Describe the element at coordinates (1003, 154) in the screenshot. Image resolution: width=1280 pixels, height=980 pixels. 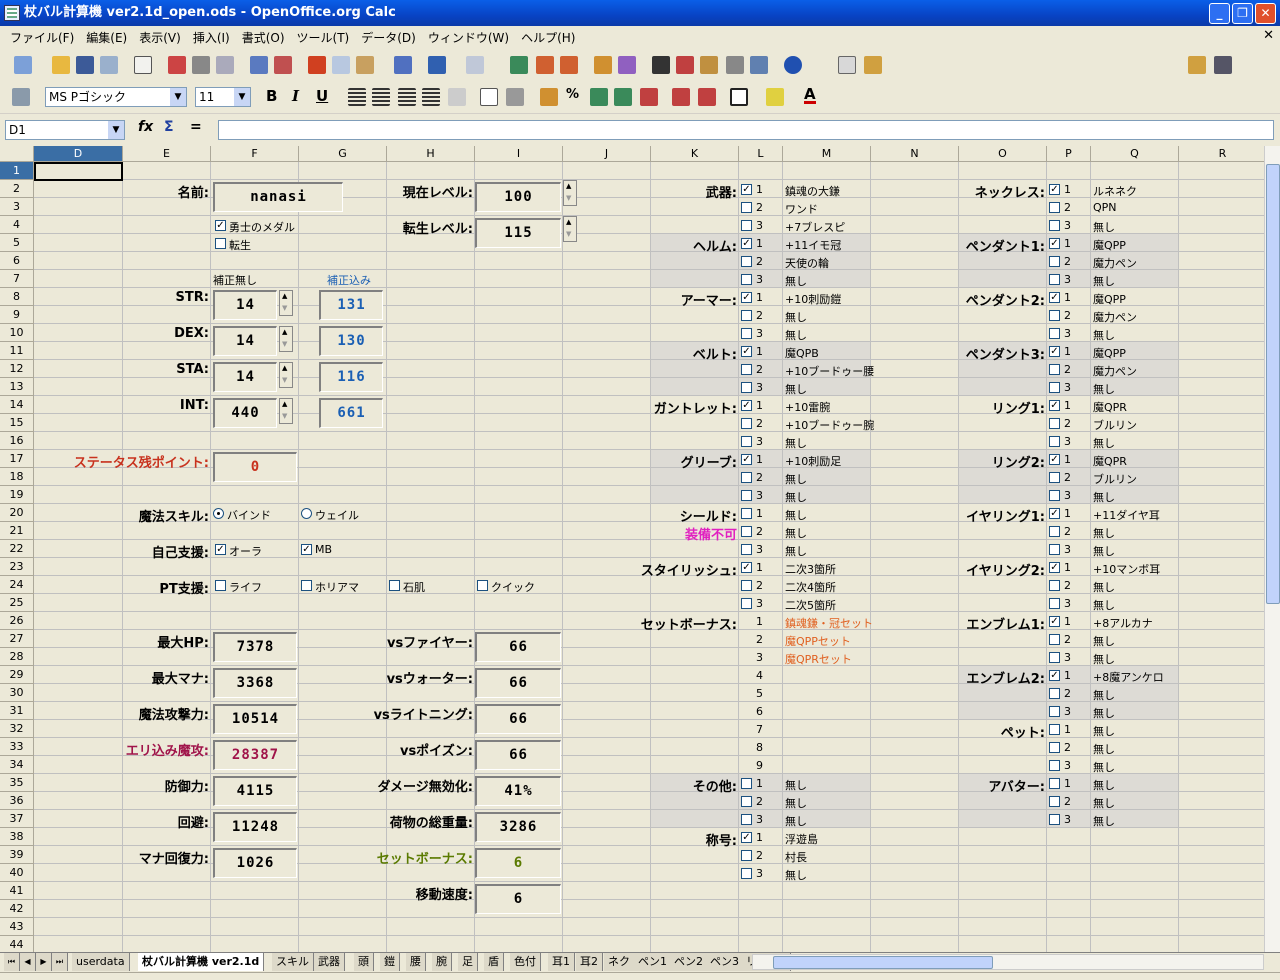
I see `column-header: O` at that location.